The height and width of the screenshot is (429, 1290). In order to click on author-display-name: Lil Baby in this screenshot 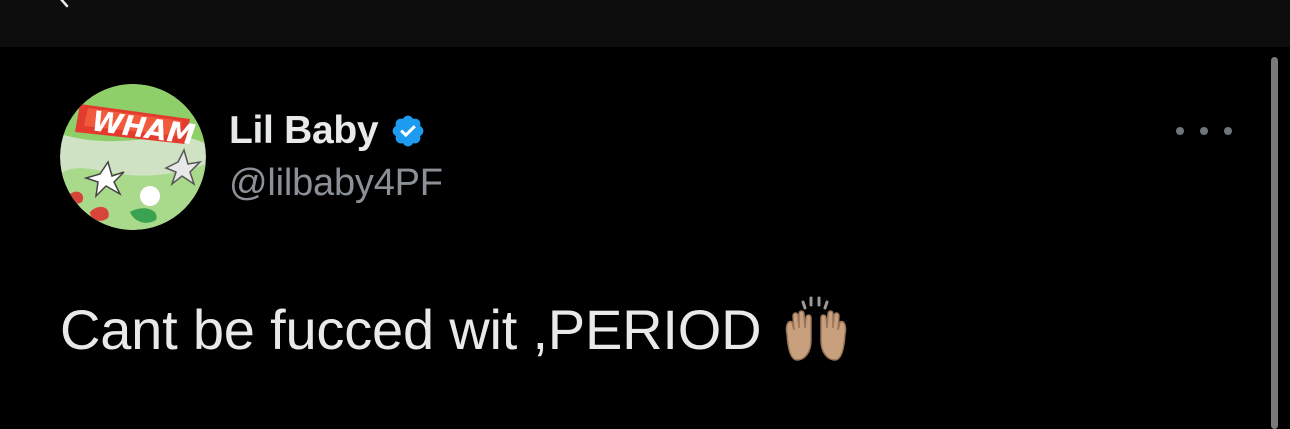, I will do `click(304, 131)`.